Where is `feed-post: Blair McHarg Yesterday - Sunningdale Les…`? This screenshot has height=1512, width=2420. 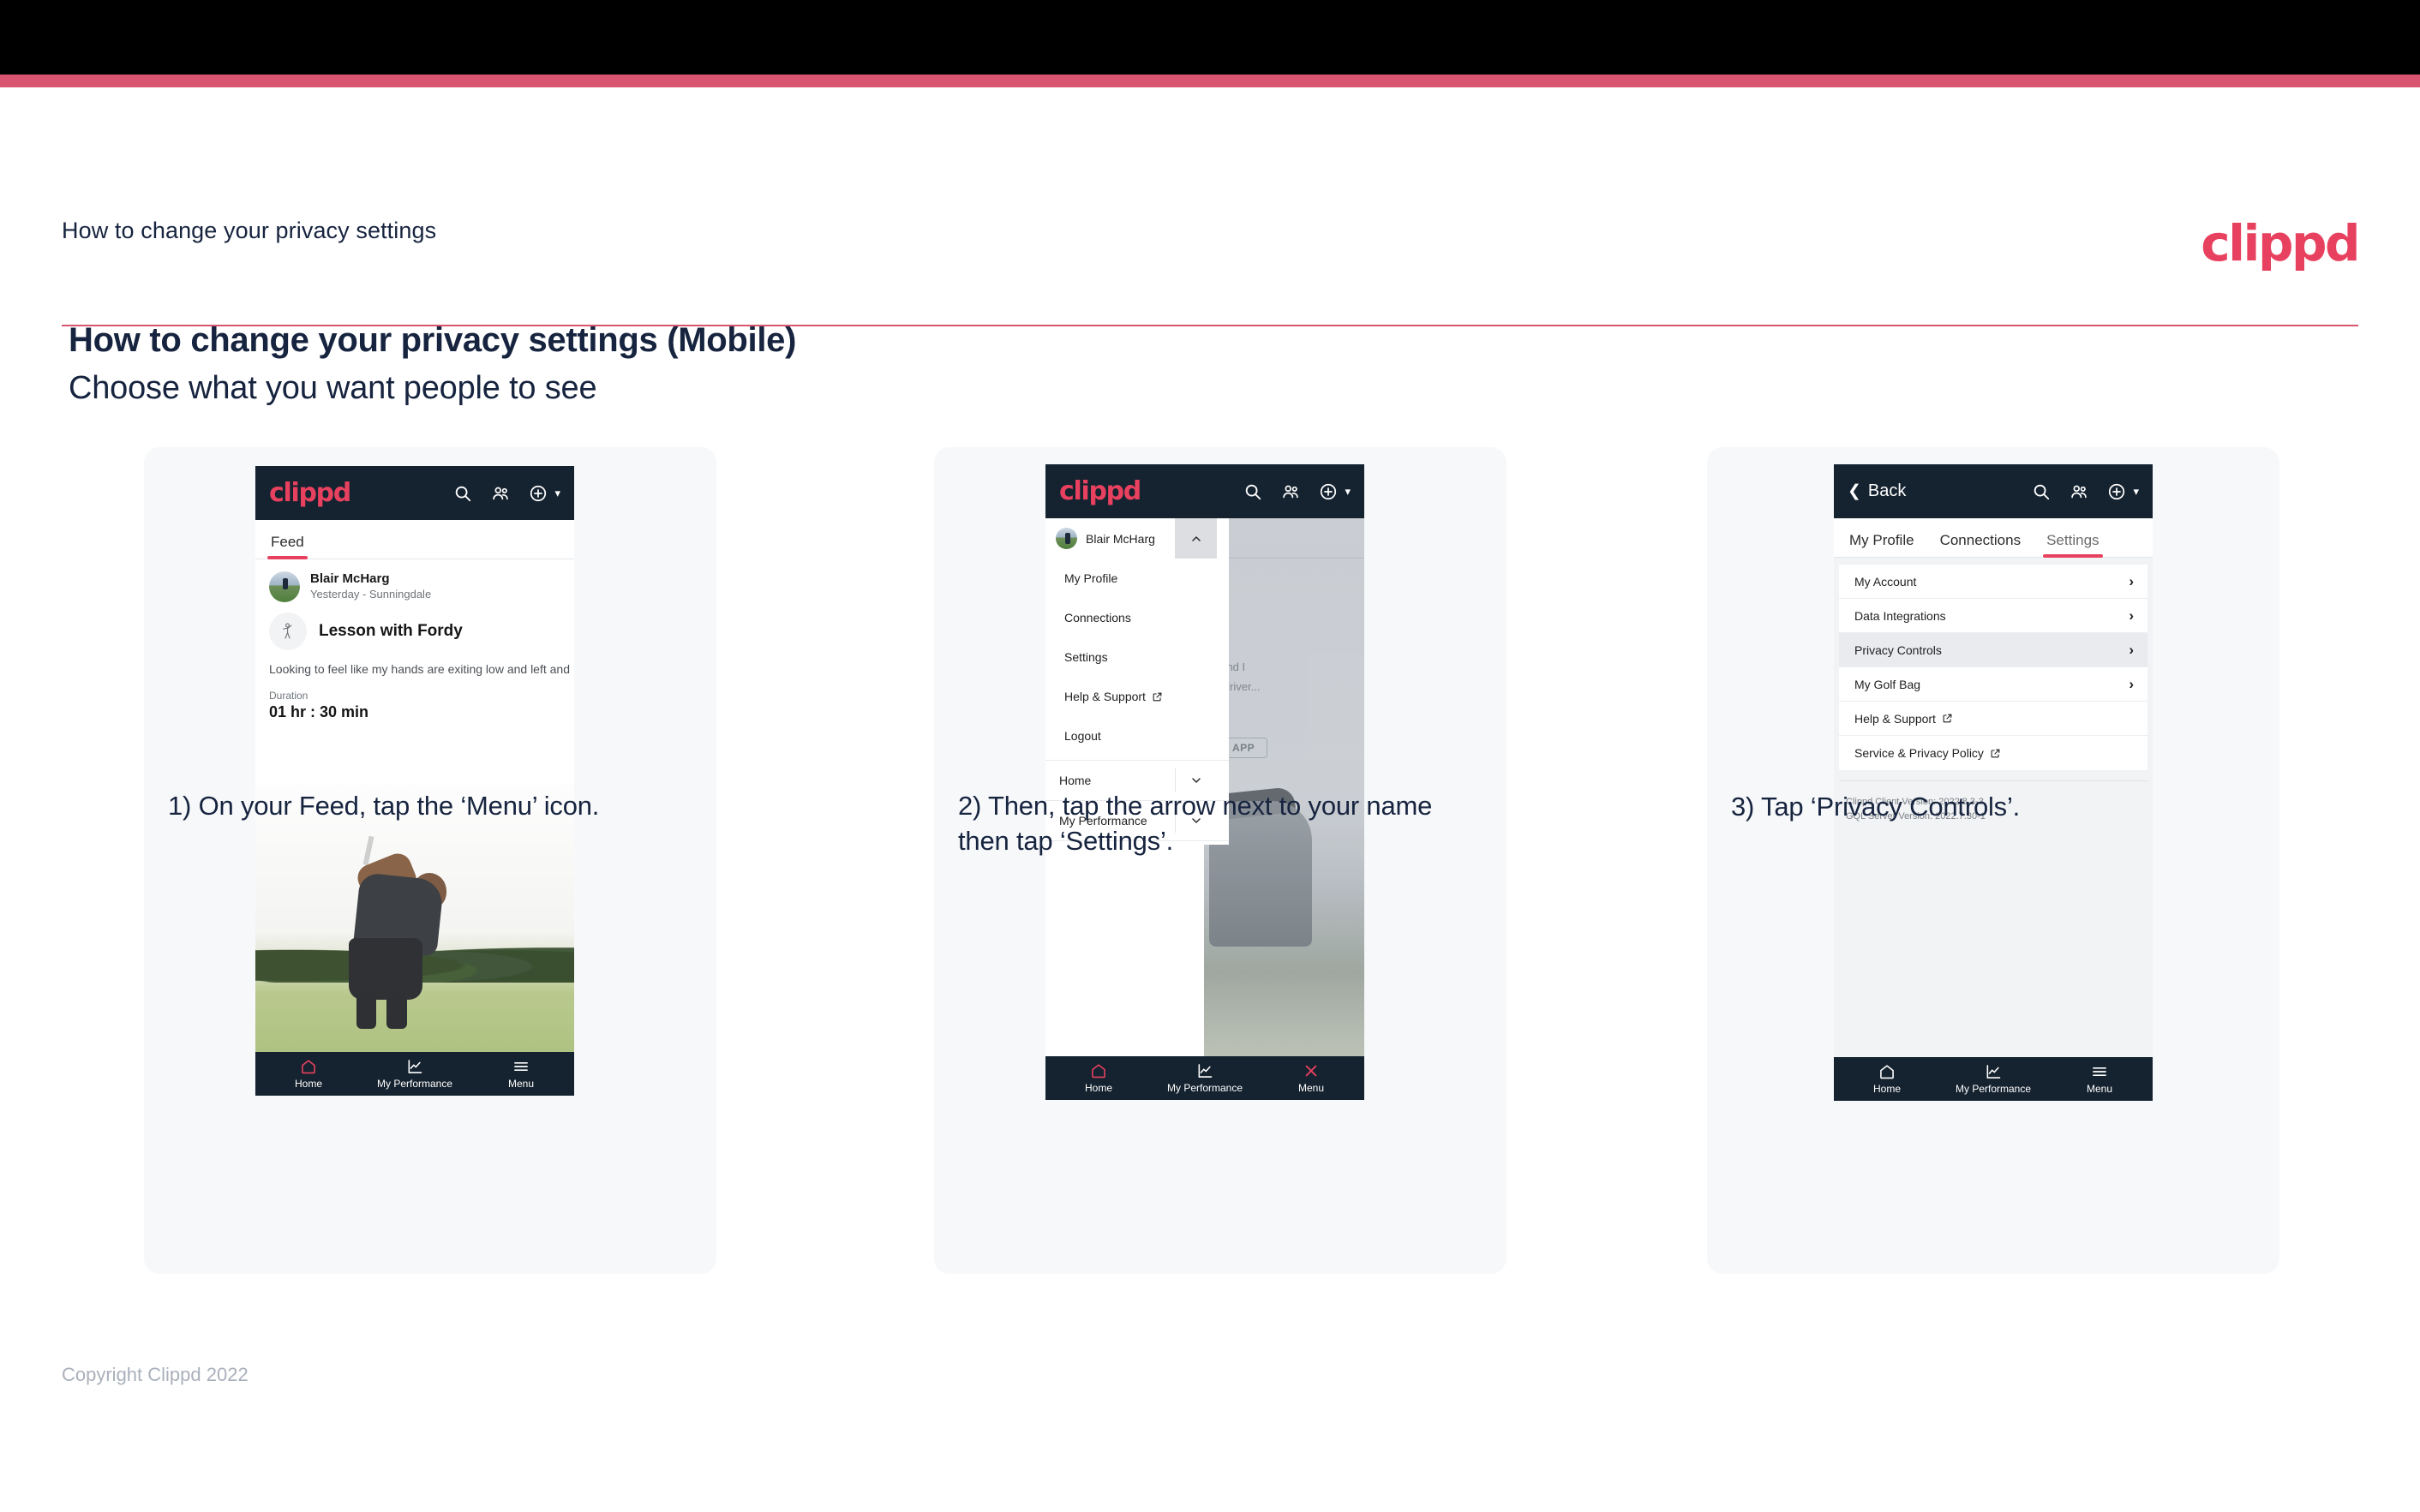
feed-post: Blair McHarg Yesterday - Sunningdale Les… is located at coordinates (414, 640).